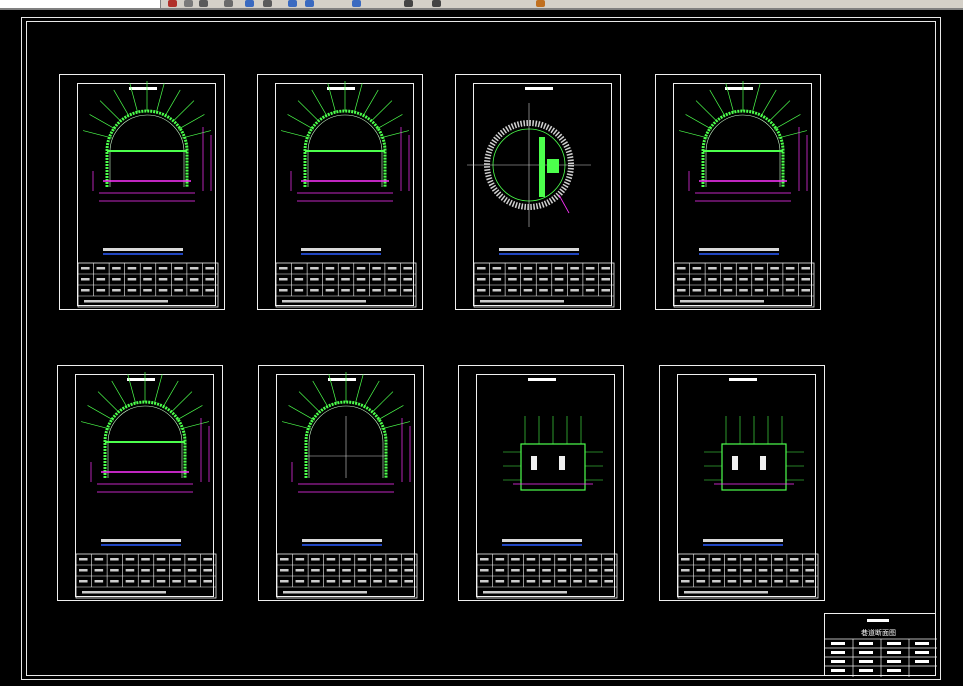 The image size is (963, 686). I want to click on title-block-label: 巷道断面图, so click(878, 633).